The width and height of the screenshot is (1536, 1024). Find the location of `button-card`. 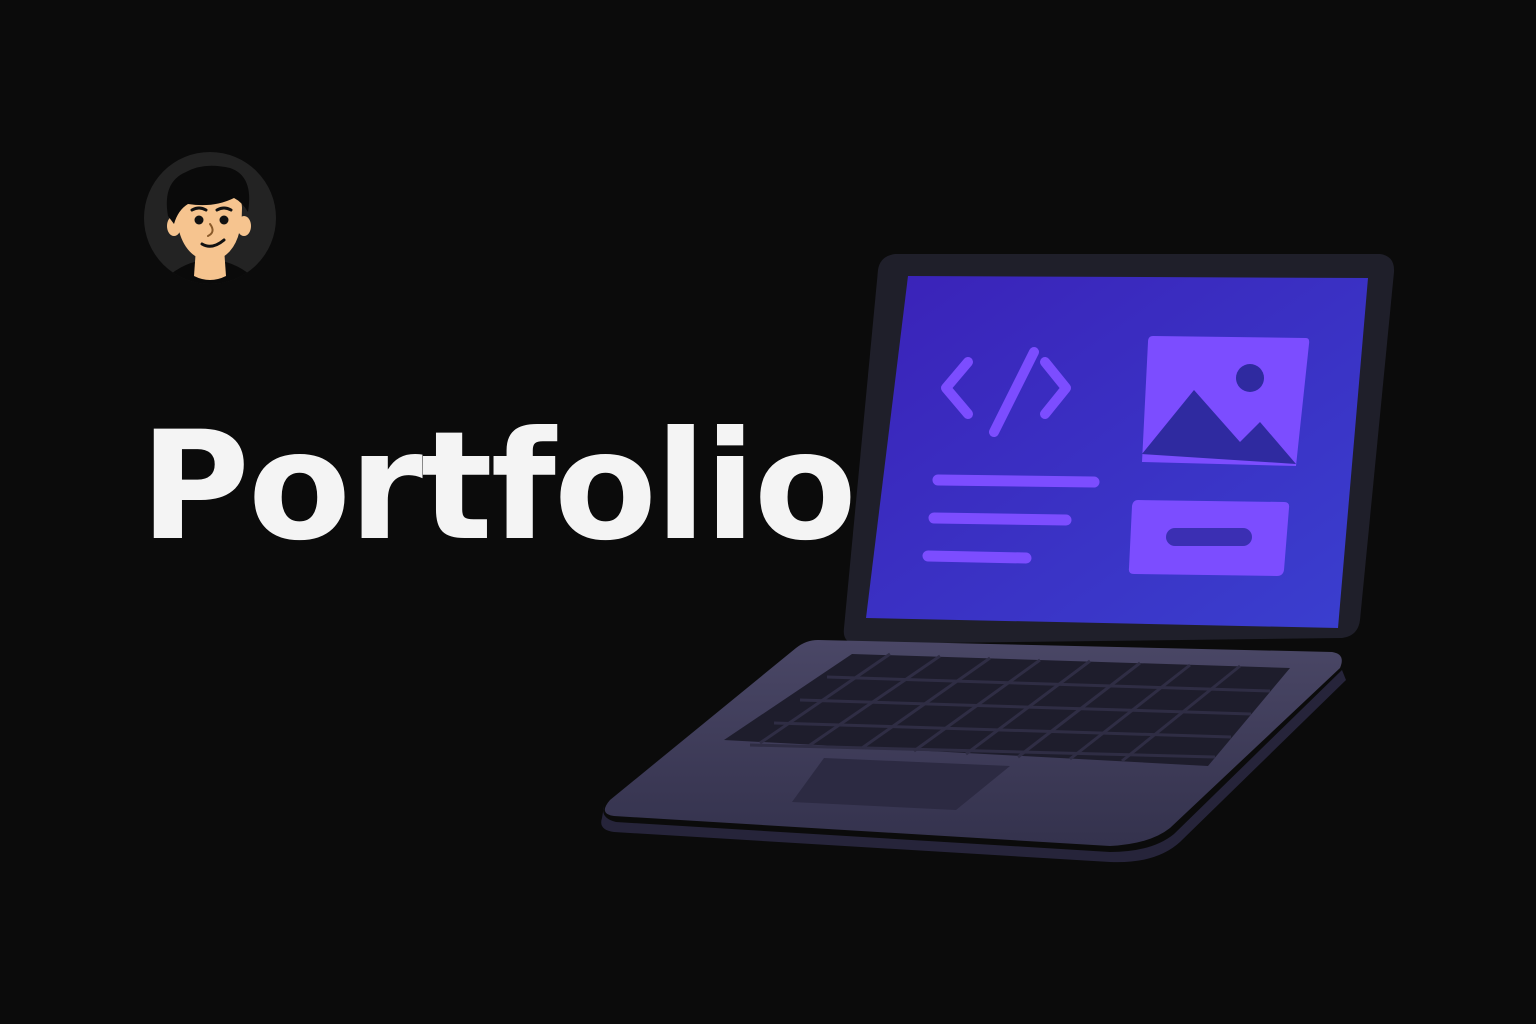

button-card is located at coordinates (1209, 538).